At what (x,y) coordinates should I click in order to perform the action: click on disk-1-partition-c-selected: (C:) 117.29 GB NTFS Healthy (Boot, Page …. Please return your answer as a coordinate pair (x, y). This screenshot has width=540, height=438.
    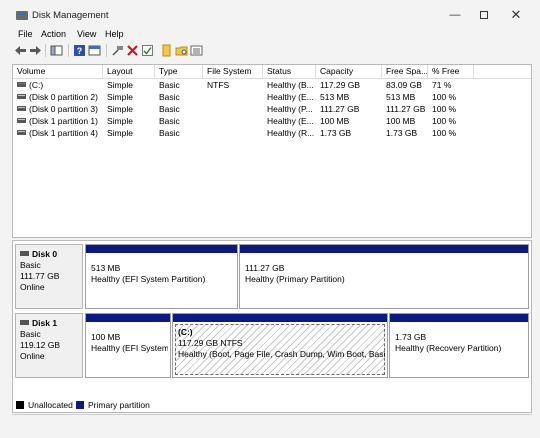
    Looking at the image, I should click on (280, 345).